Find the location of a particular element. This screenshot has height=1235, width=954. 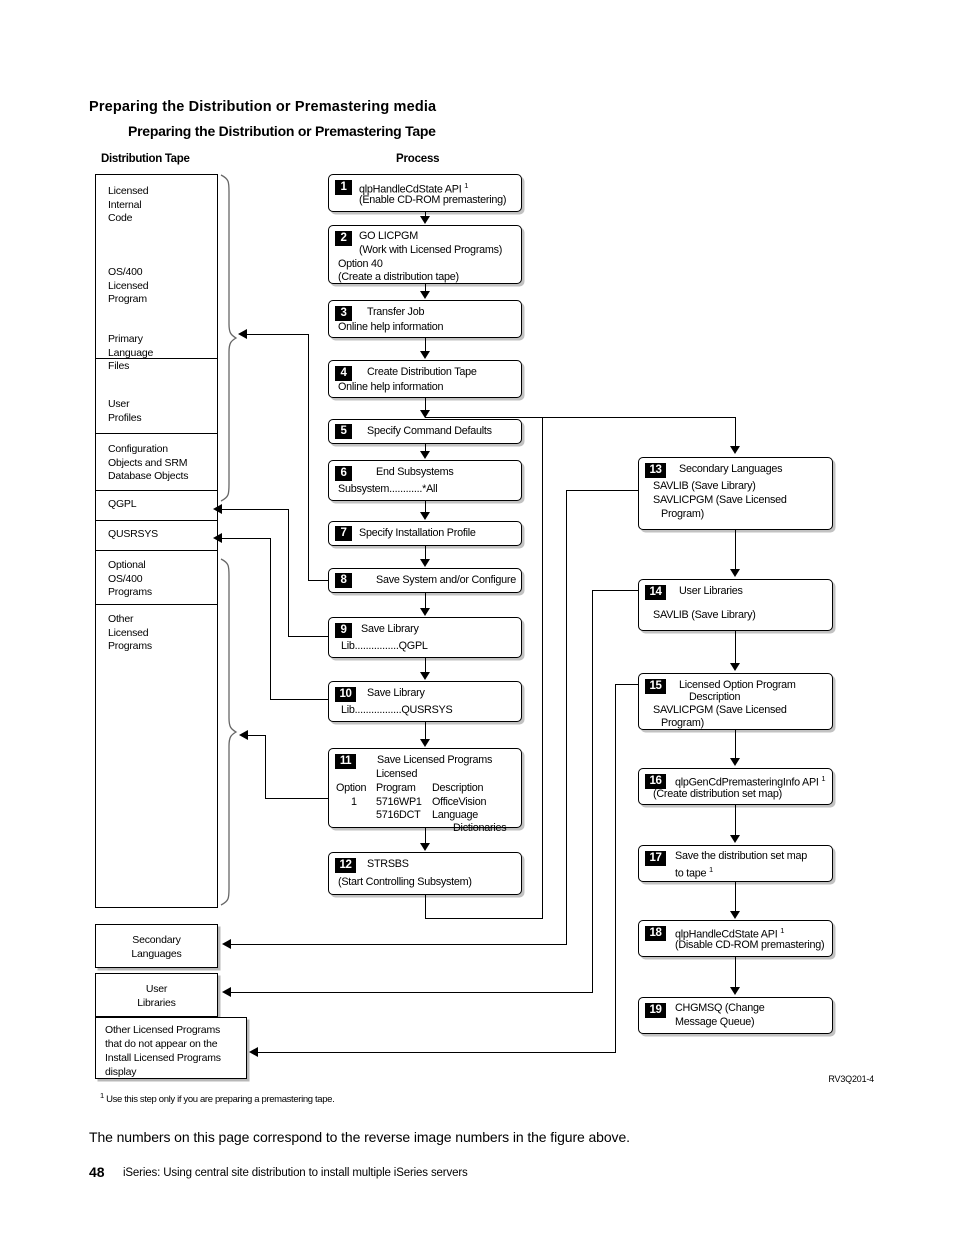

step-text: to tape 1 is located at coordinates (694, 872).